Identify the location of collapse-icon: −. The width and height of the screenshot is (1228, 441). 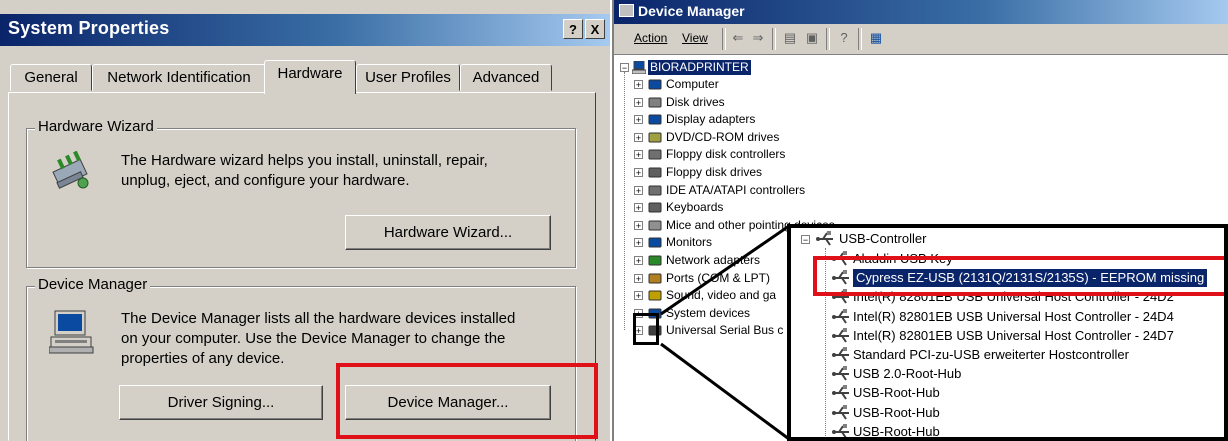
(805, 240).